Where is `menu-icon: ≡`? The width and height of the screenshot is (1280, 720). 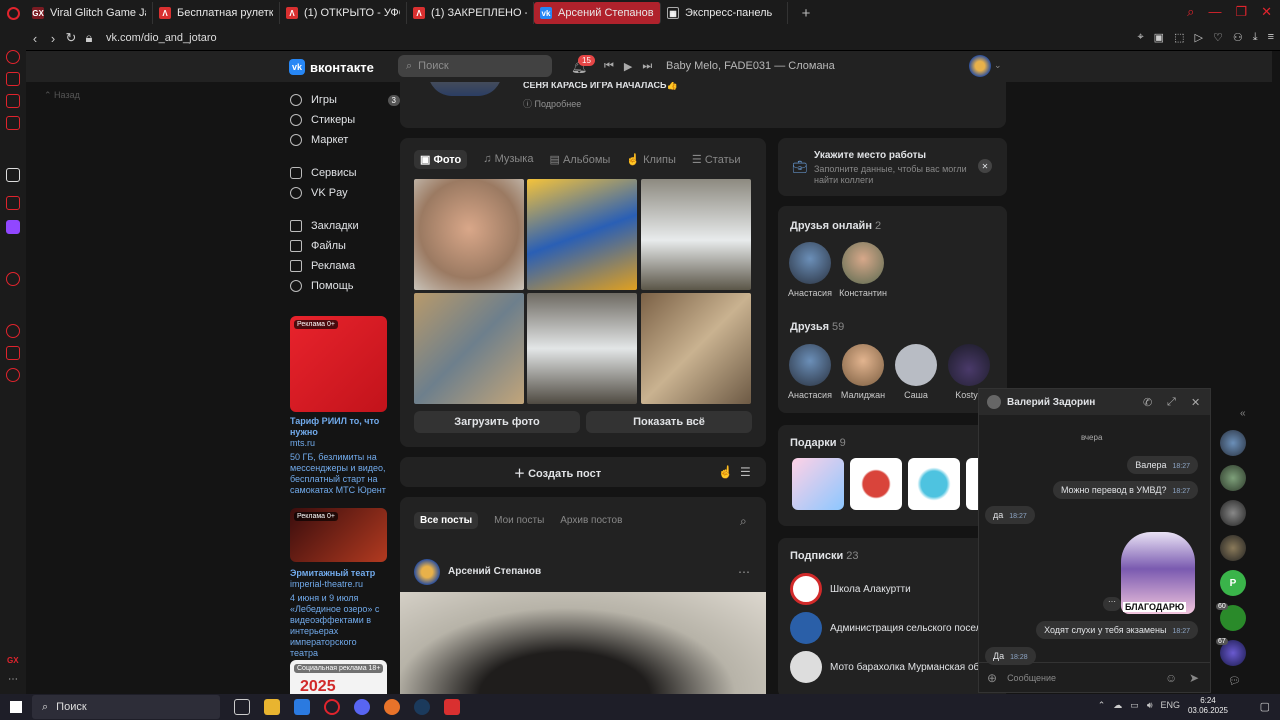 menu-icon: ≡ is located at coordinates (1271, 37).